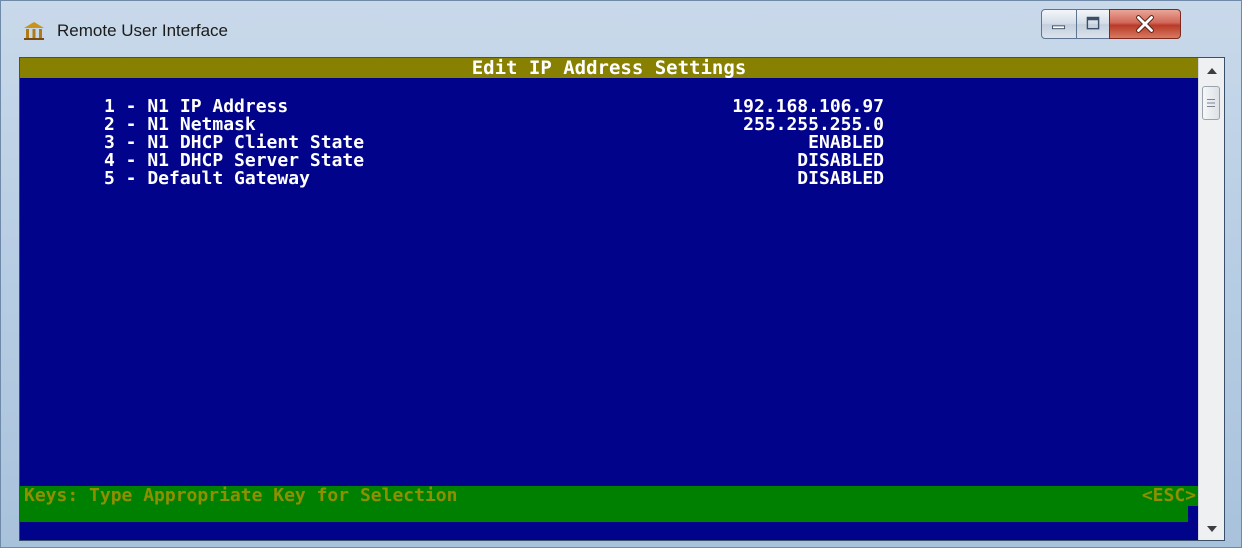 The width and height of the screenshot is (1242, 548). Describe the element at coordinates (840, 178) in the screenshot. I see `menu-item-value: DISABLED` at that location.